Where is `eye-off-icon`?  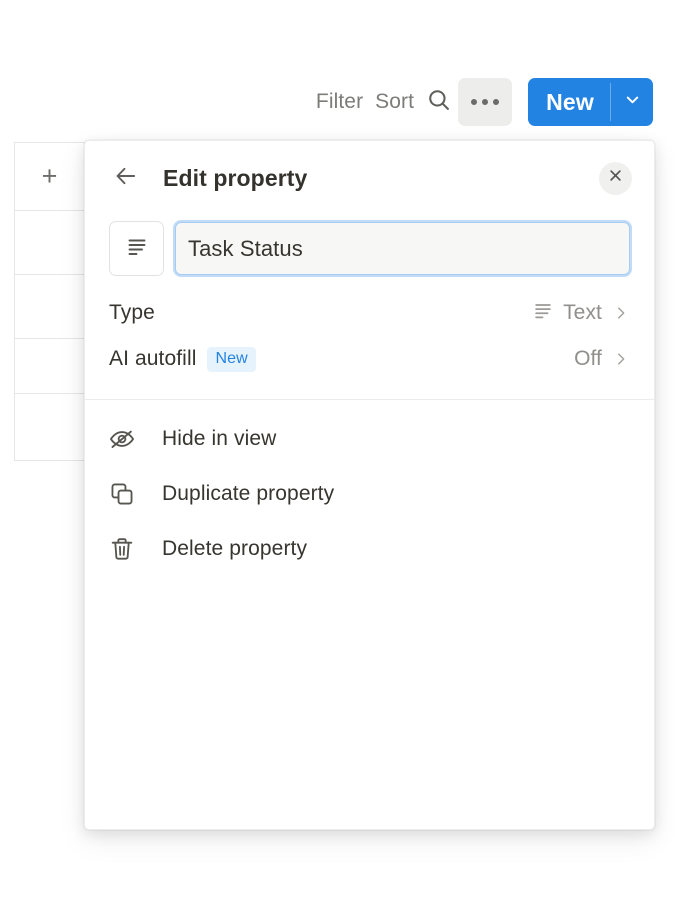
eye-off-icon is located at coordinates (127, 439).